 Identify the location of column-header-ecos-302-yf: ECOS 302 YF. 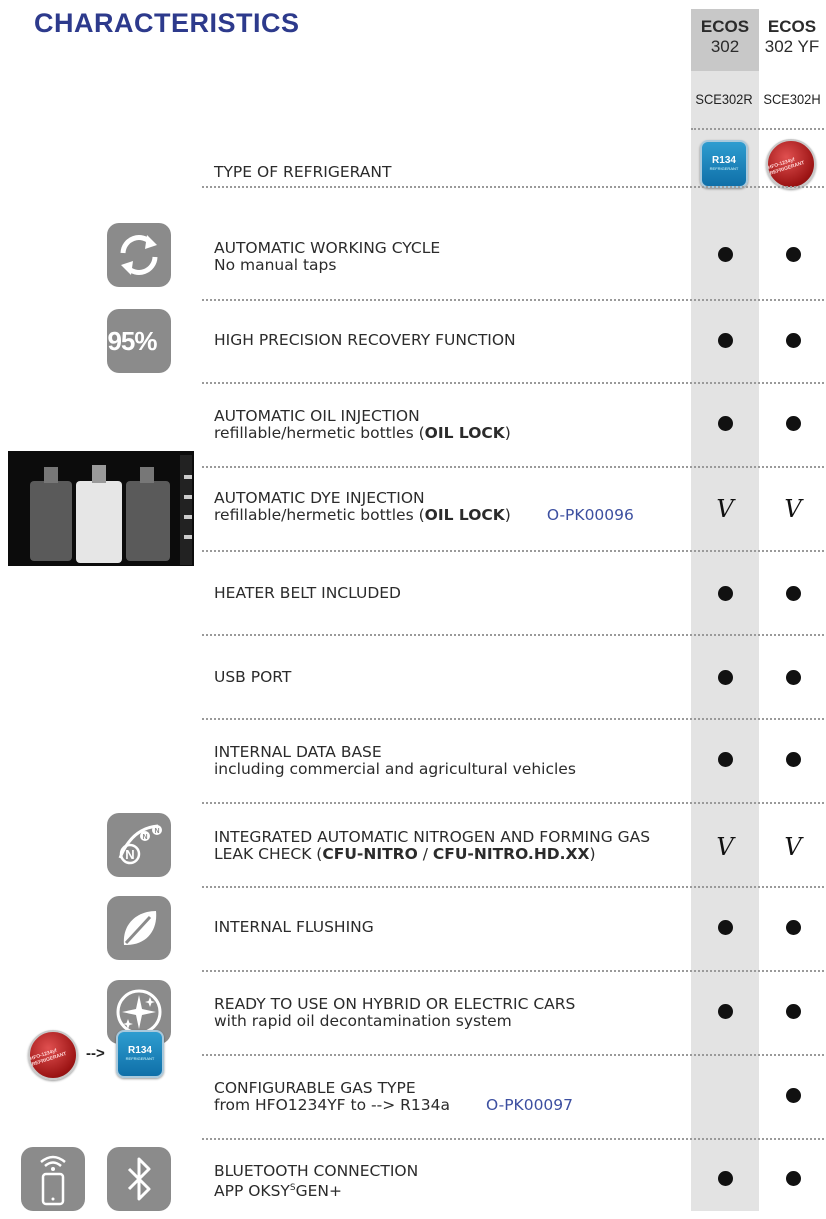
(792, 37).